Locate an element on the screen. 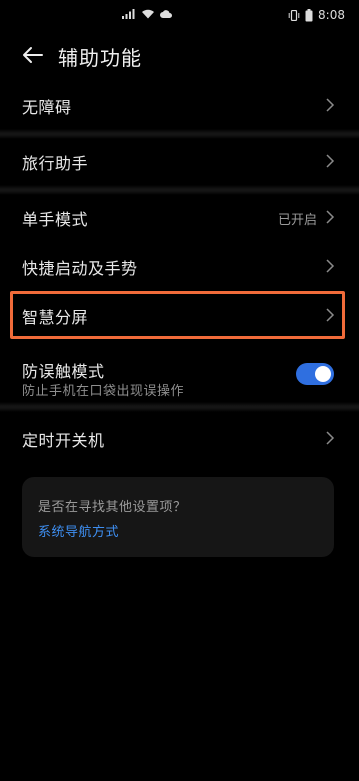  mistouch-toggle is located at coordinates (315, 374).